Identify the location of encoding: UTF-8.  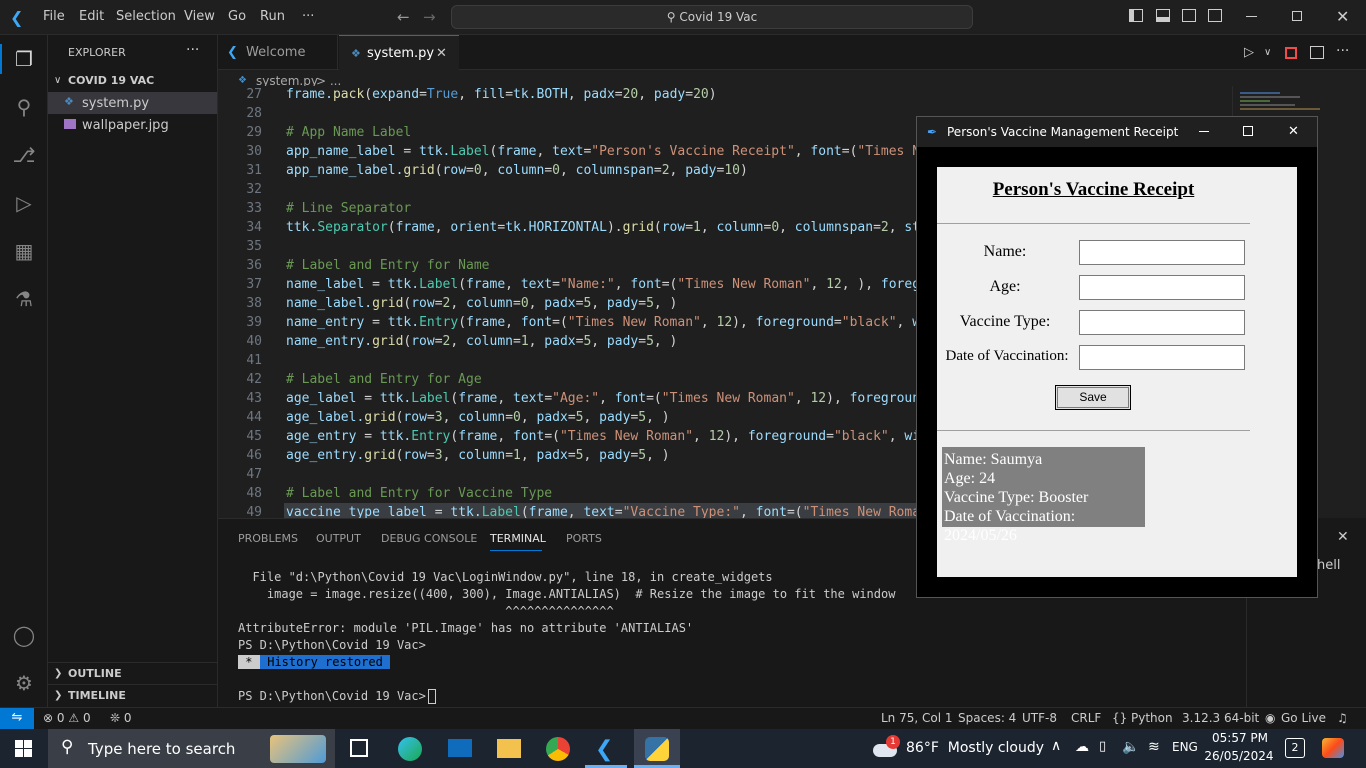
(1039, 718).